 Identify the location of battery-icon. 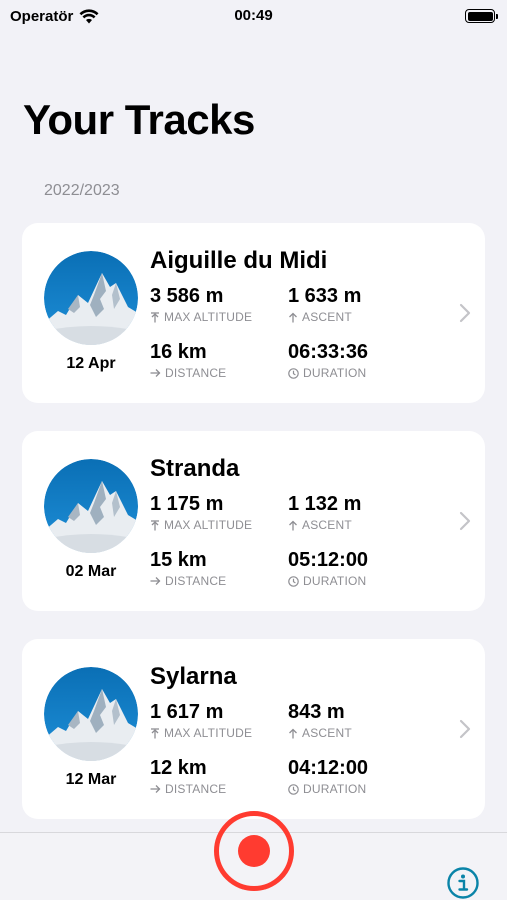
(481, 16).